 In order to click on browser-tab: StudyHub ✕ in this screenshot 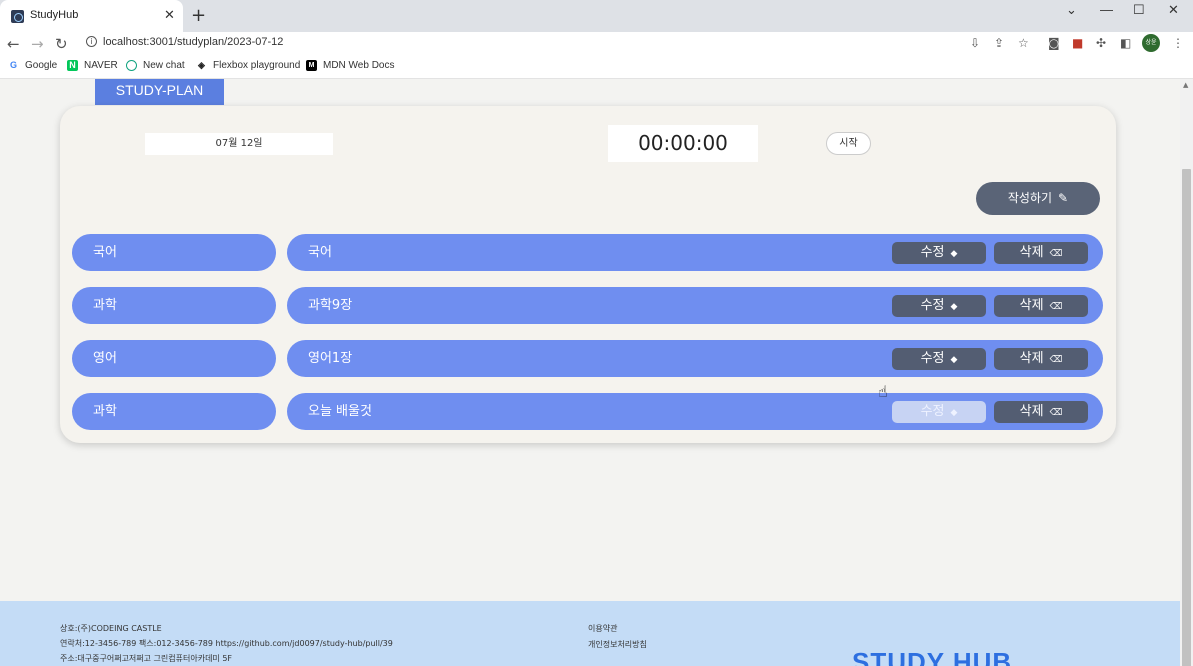, I will do `click(91, 16)`.